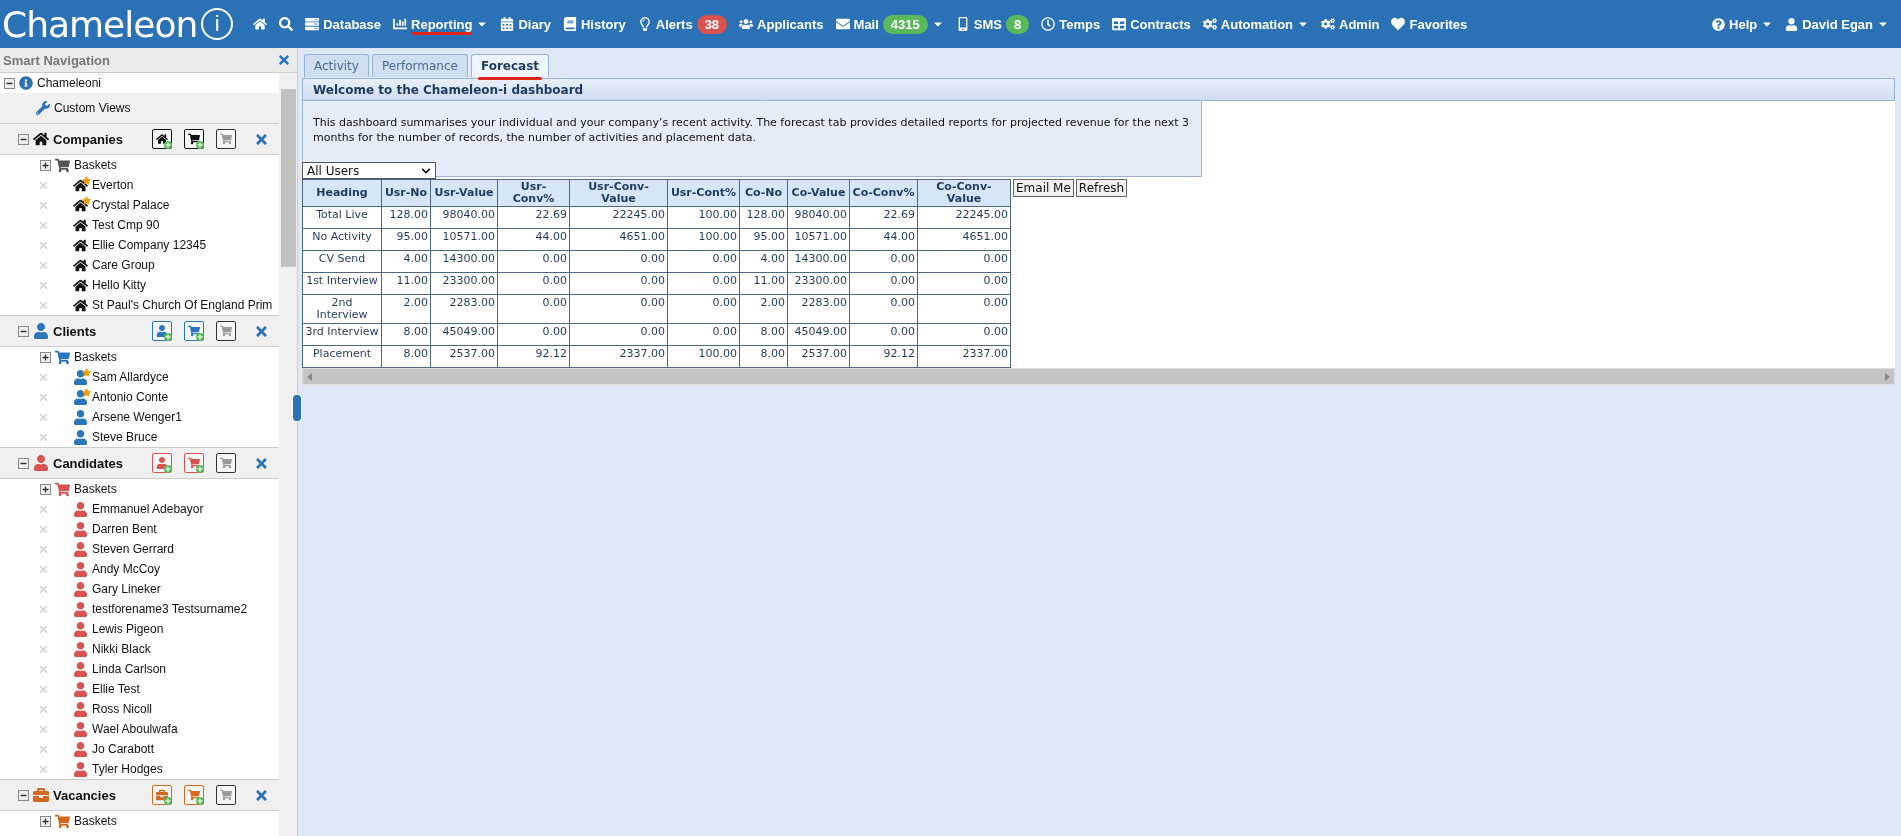 The image size is (1901, 836). I want to click on tree-item: Nikki Black, so click(121, 649).